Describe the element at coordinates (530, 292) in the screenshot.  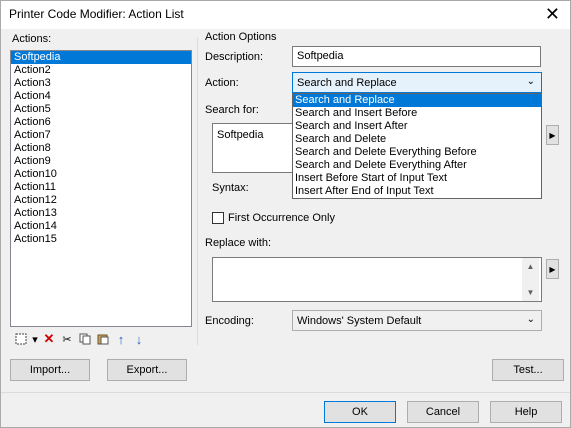
I see `scroll-down-icon: ▼` at that location.